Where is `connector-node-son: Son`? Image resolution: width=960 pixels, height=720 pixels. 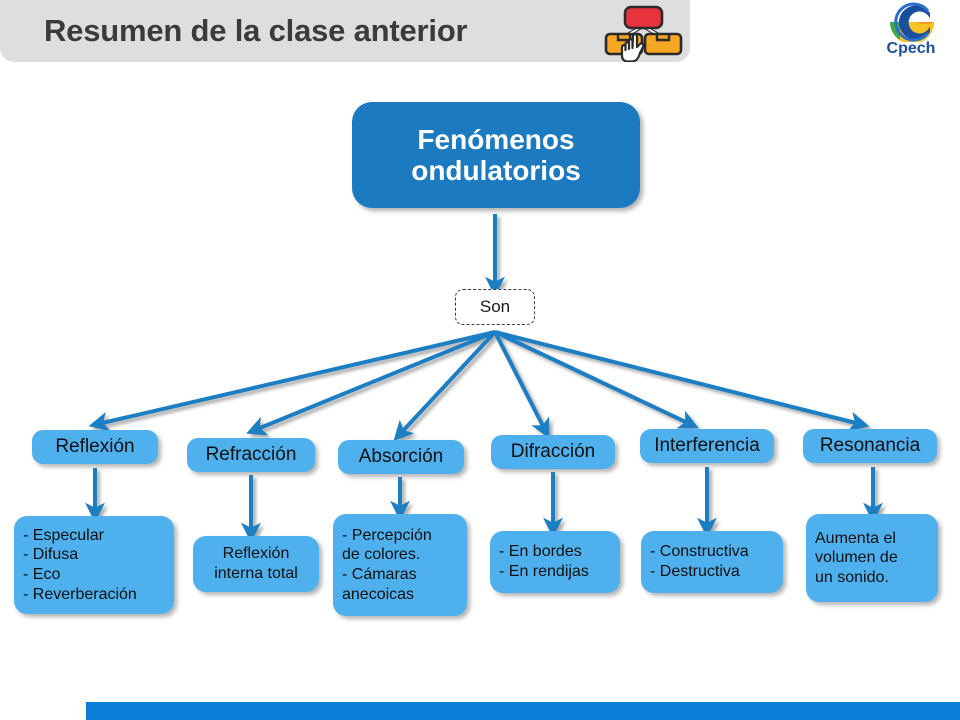
connector-node-son: Son is located at coordinates (495, 307).